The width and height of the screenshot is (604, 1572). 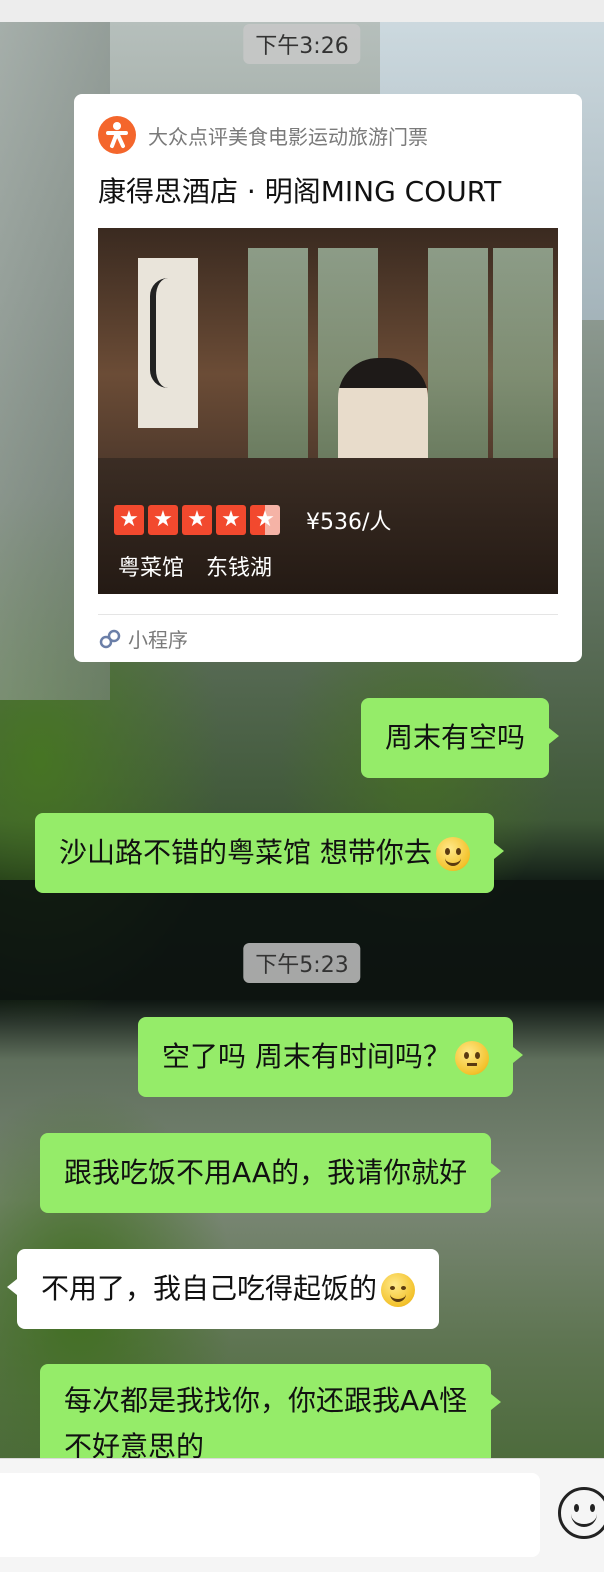 What do you see at coordinates (302, 963) in the screenshot?
I see `timestamp: 下午5:23` at bounding box center [302, 963].